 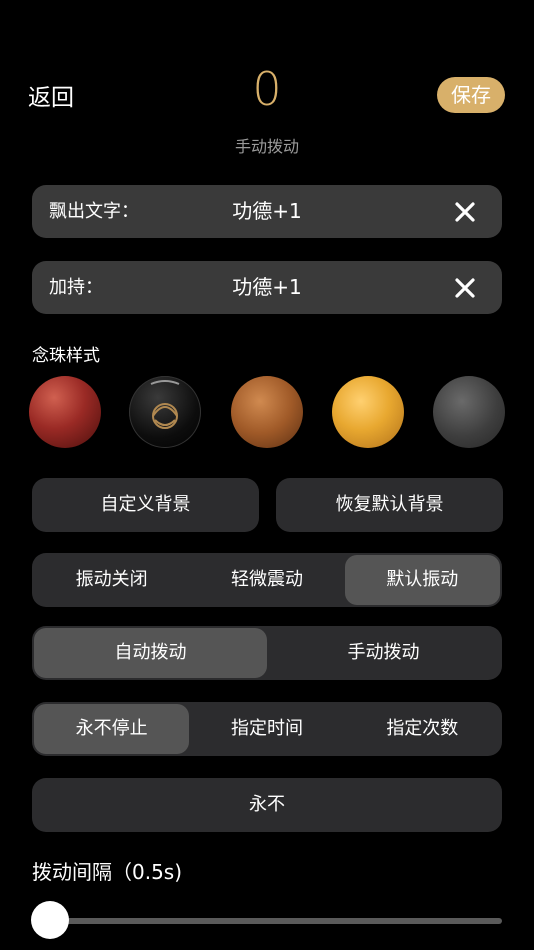 I want to click on bead-red-sandalwood, so click(x=65, y=412).